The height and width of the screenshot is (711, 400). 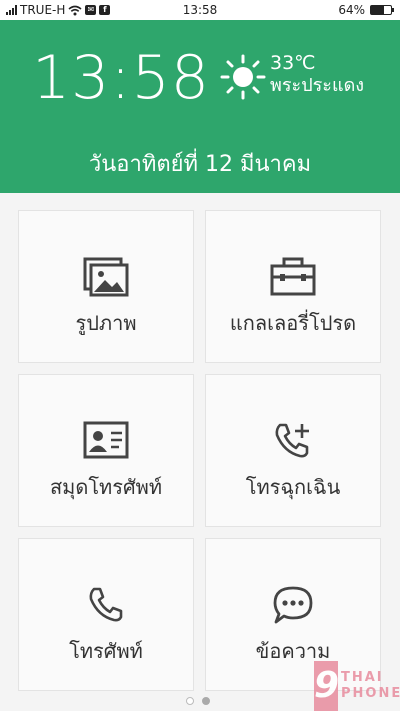 I want to click on page-dot-current, so click(x=206, y=701).